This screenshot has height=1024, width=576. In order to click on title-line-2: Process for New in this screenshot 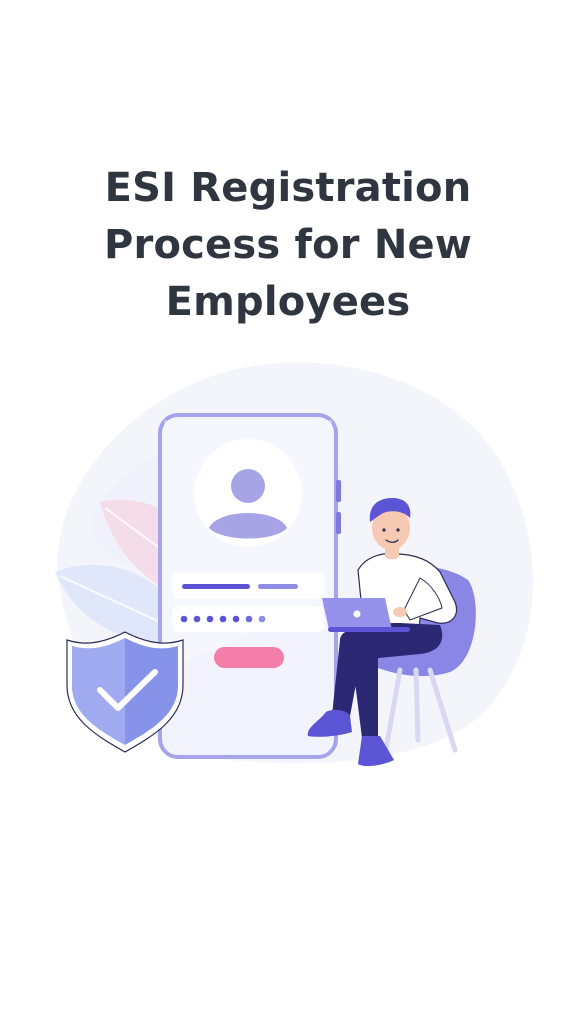, I will do `click(288, 245)`.